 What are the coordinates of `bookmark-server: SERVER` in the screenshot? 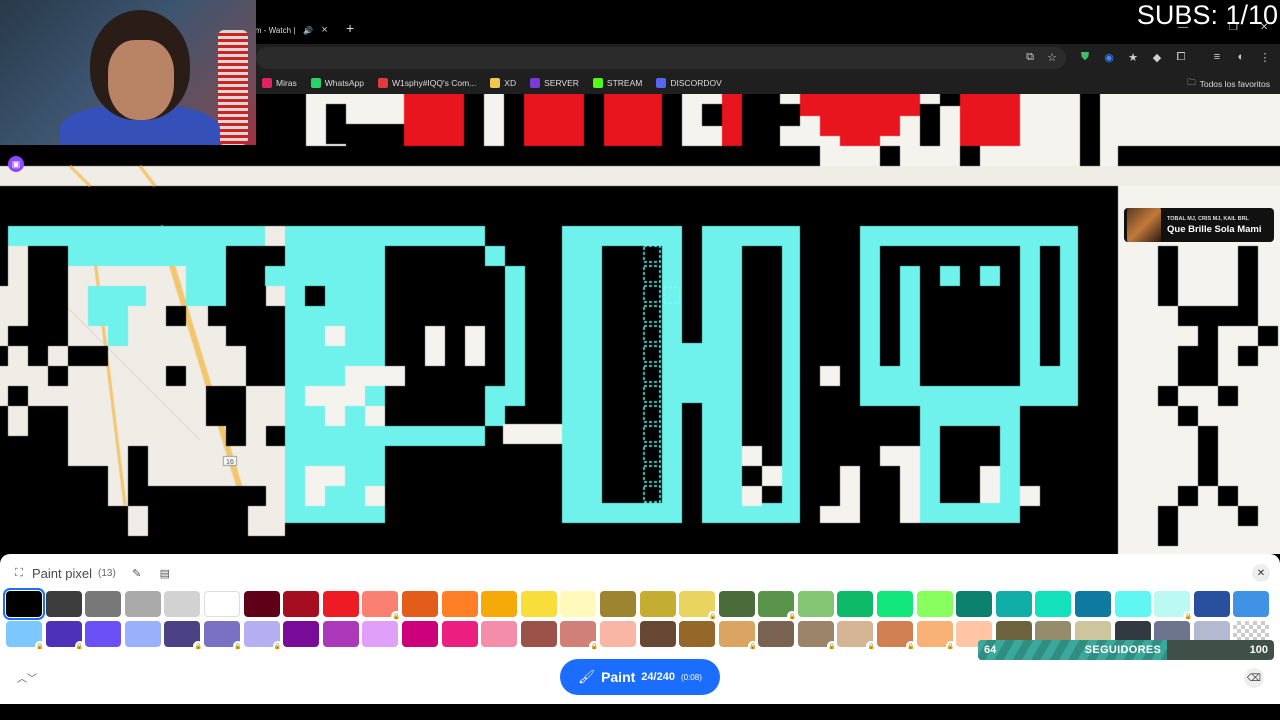 It's located at (554, 83).